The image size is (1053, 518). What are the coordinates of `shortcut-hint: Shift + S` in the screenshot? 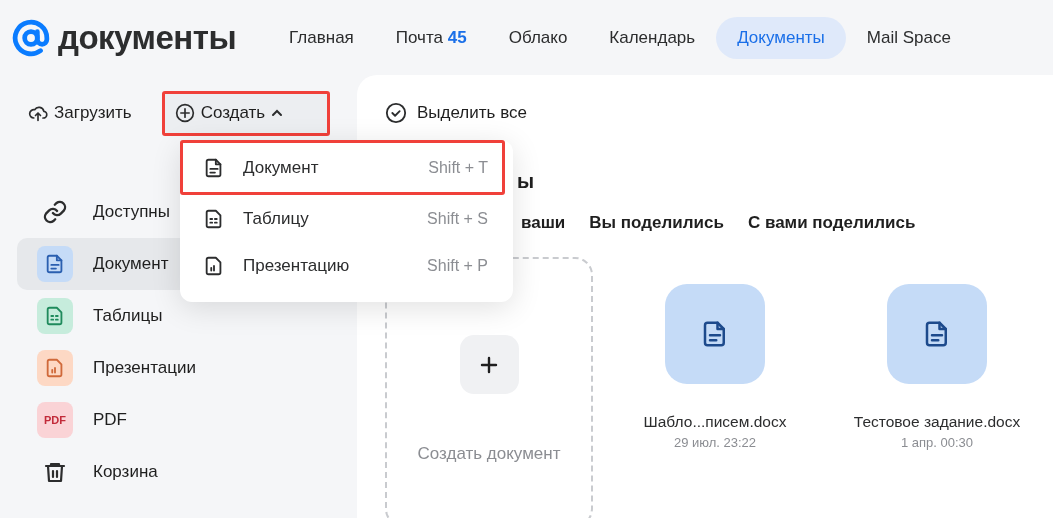 It's located at (457, 218).